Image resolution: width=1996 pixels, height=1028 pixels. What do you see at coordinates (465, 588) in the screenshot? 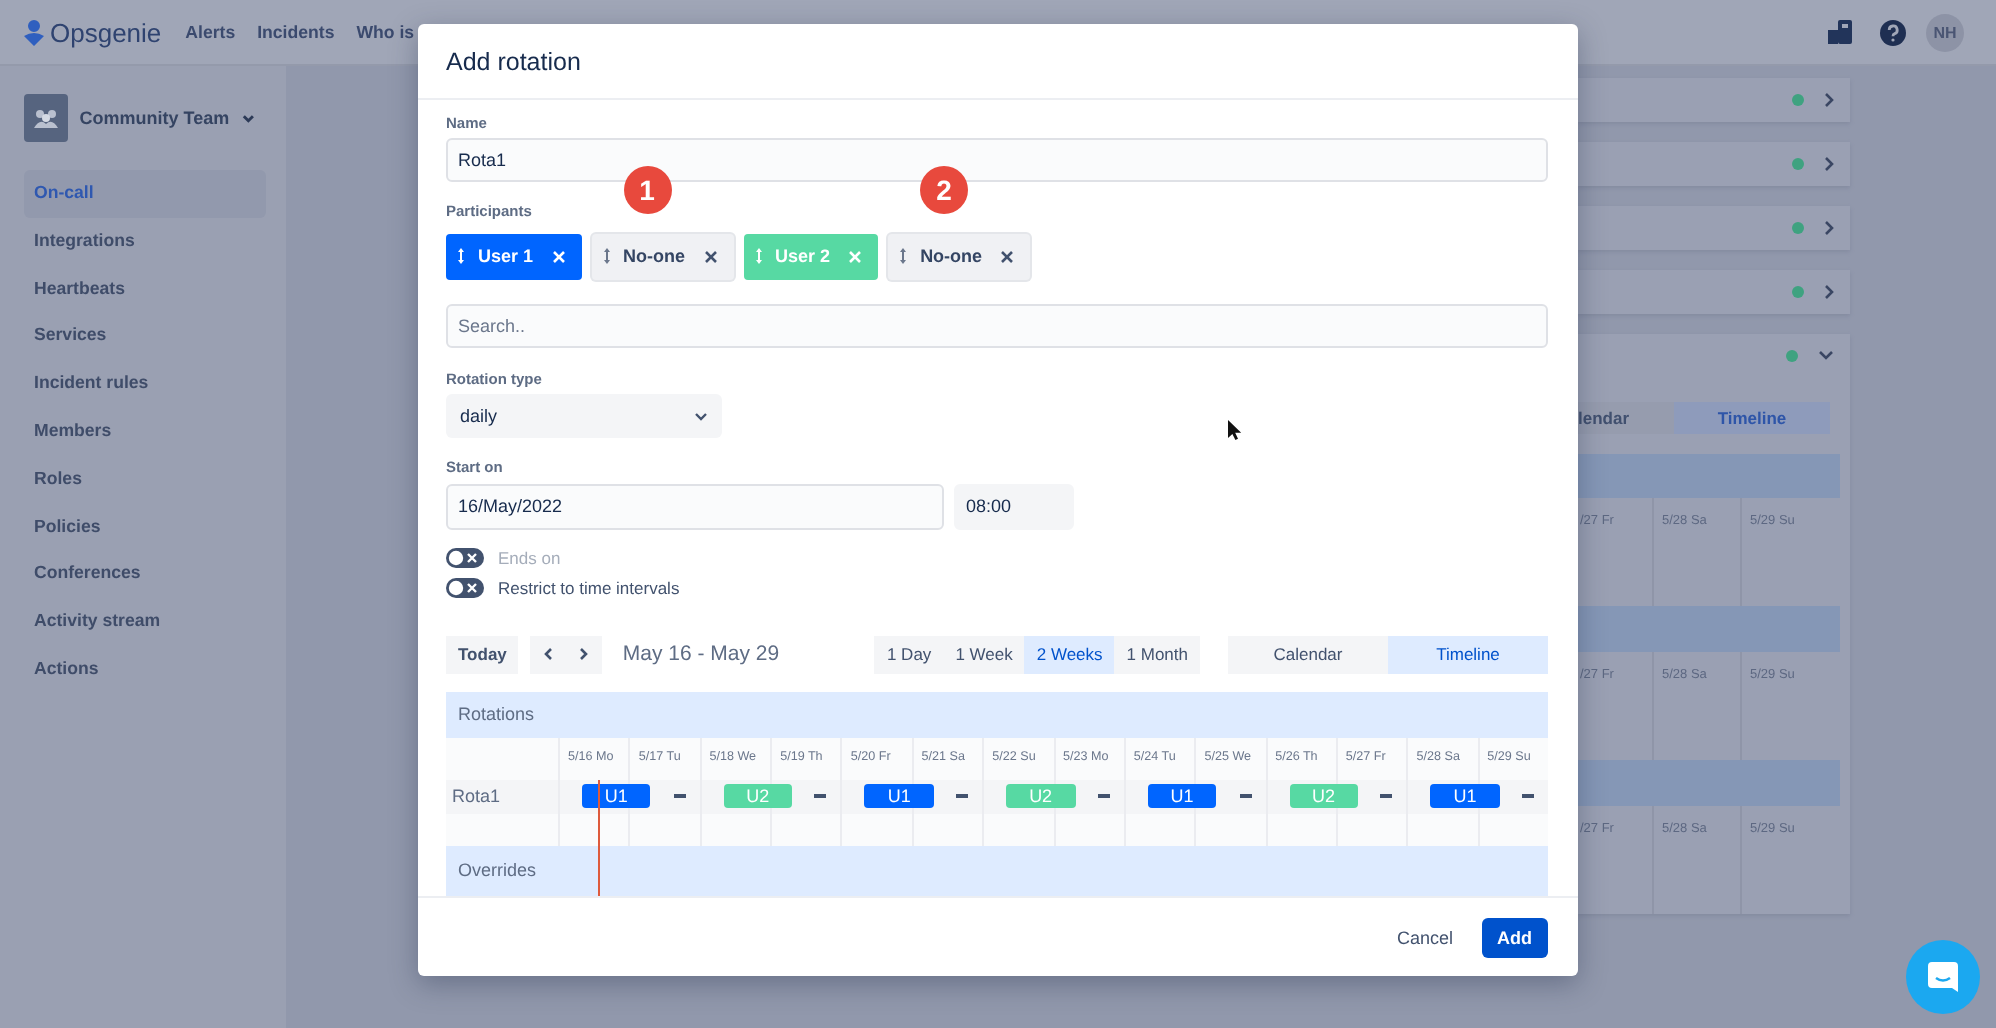
I see `toggle-switch` at bounding box center [465, 588].